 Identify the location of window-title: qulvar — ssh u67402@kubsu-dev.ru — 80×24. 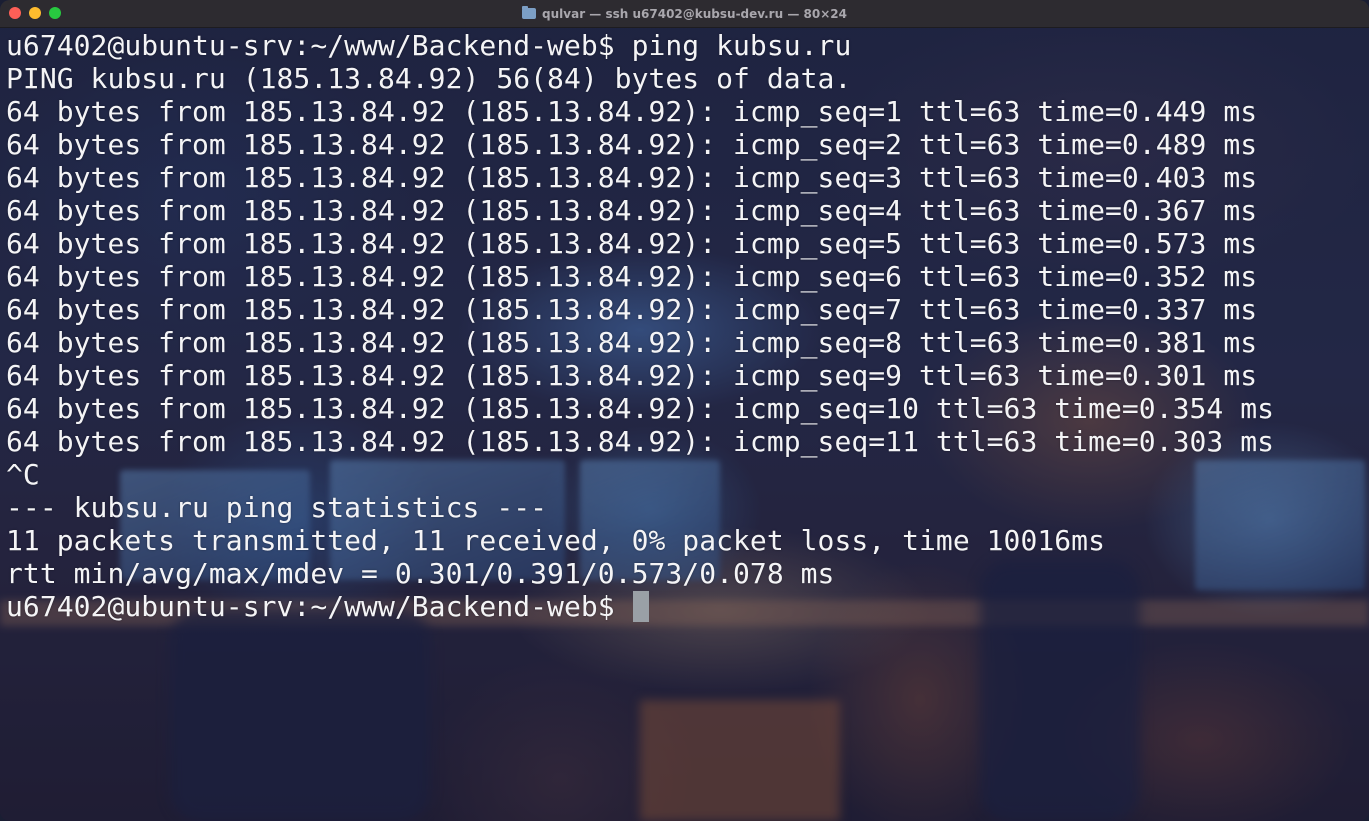
(694, 13).